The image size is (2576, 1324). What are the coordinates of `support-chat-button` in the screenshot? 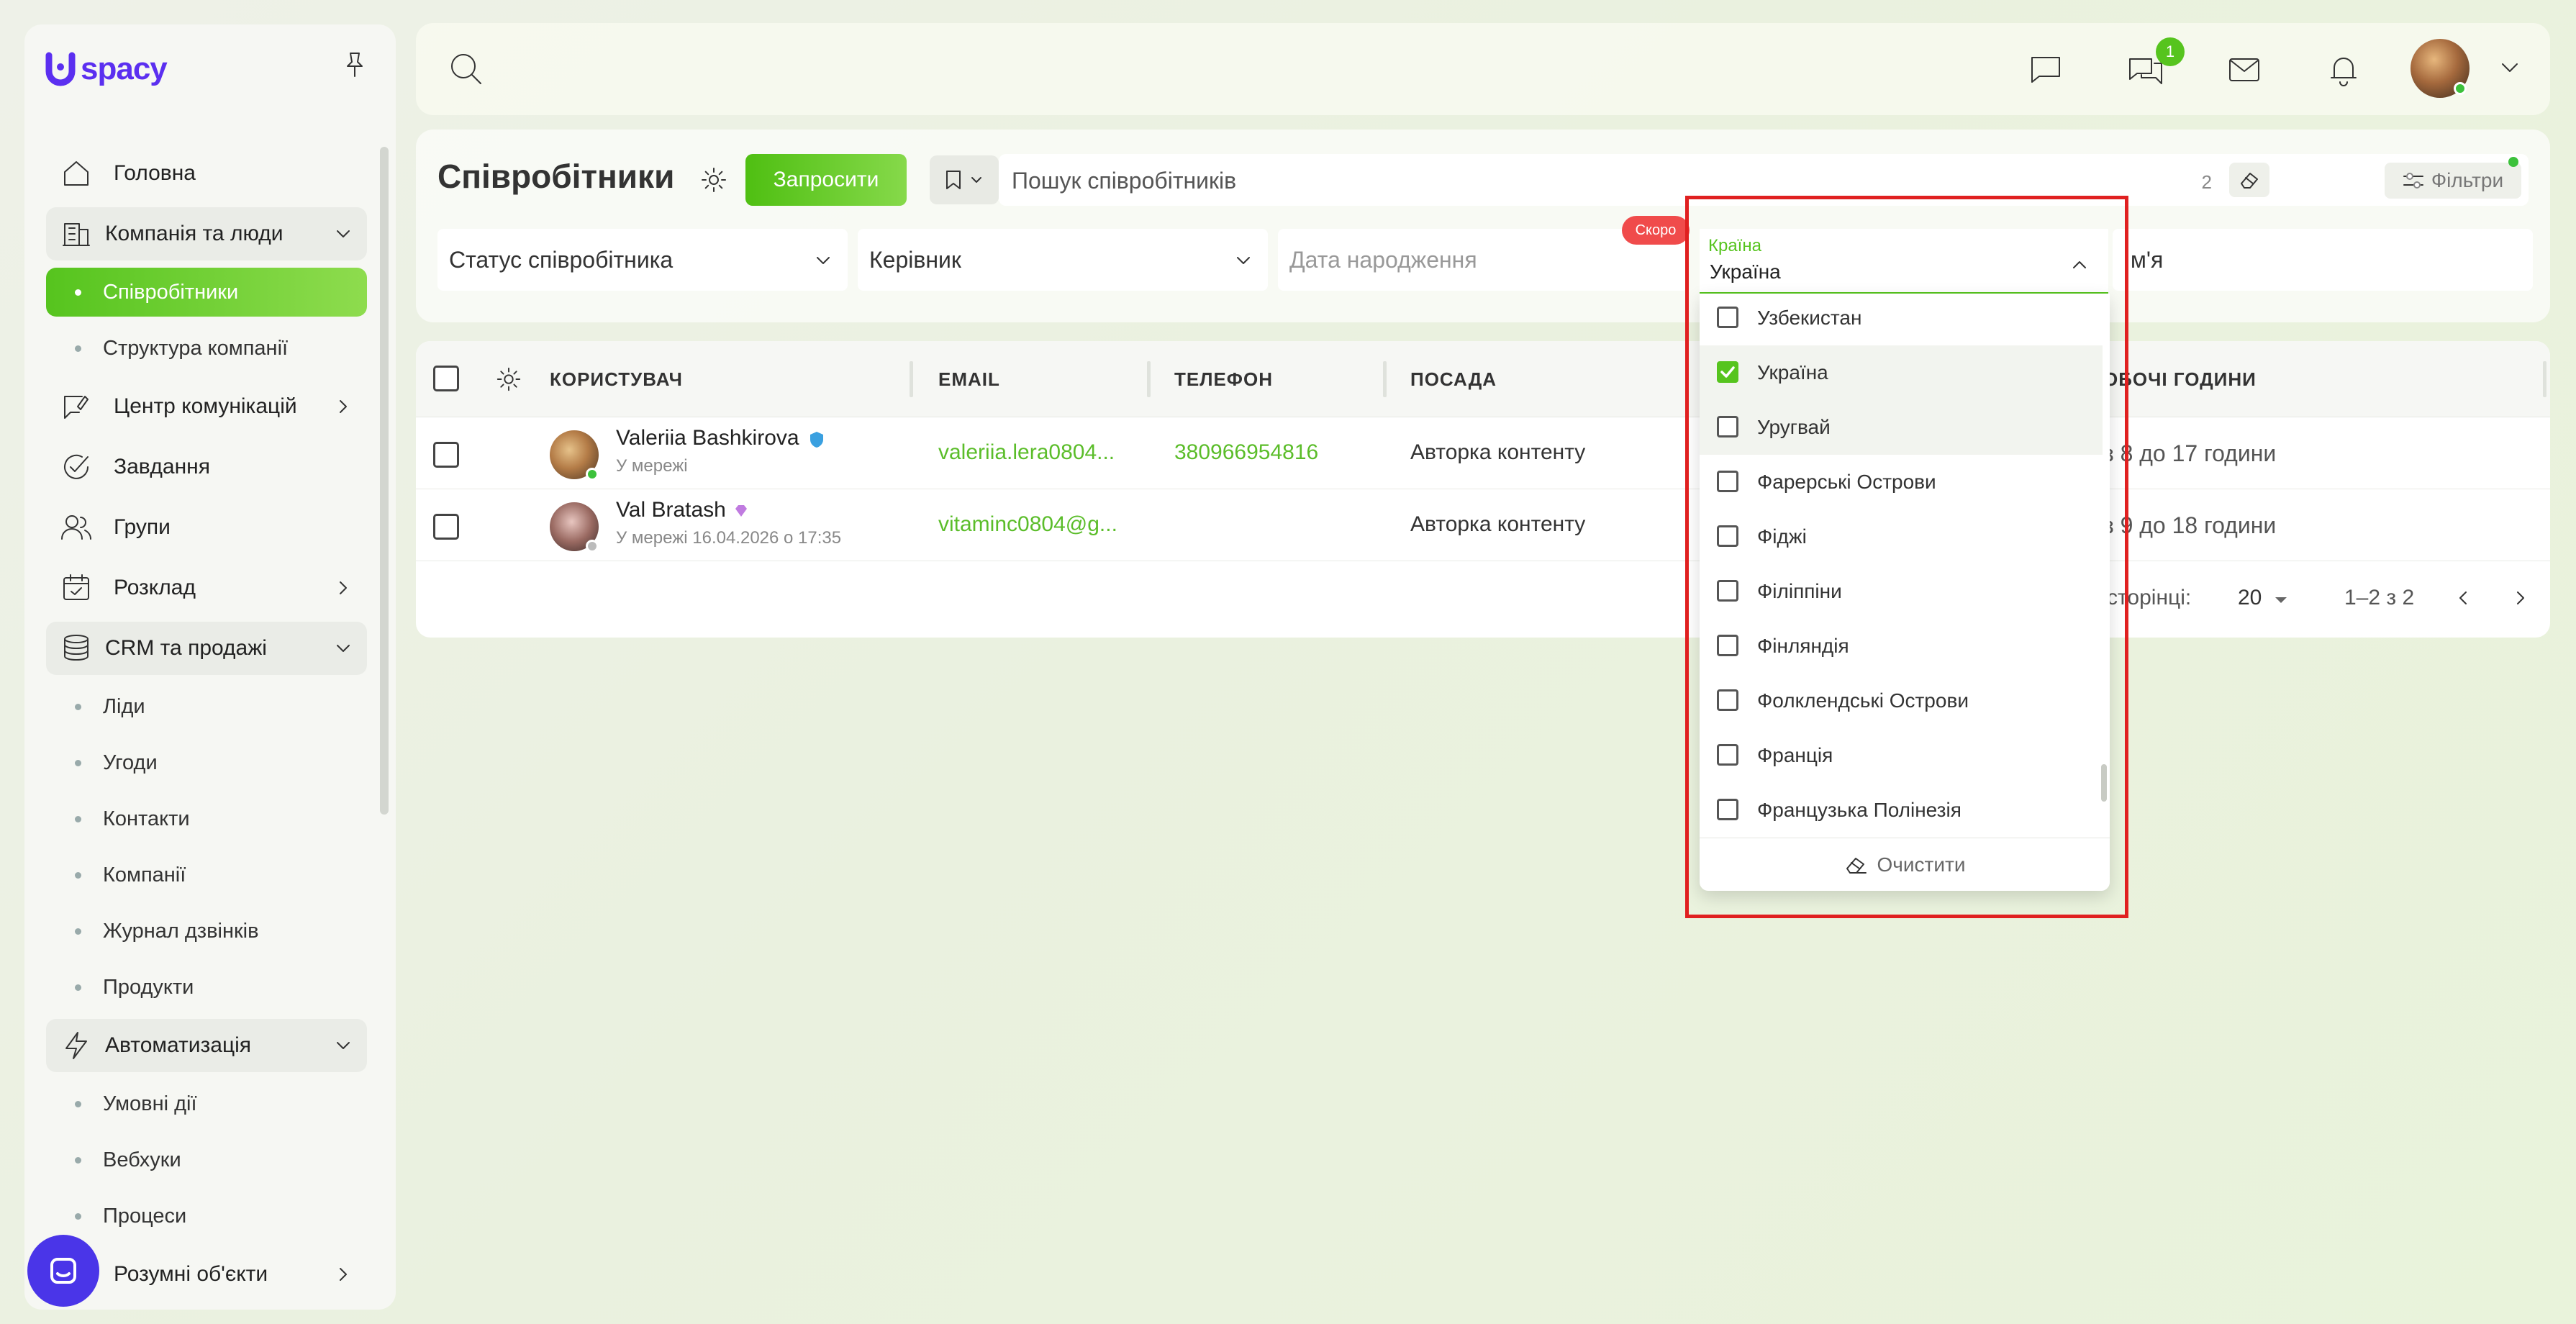 It's located at (63, 1271).